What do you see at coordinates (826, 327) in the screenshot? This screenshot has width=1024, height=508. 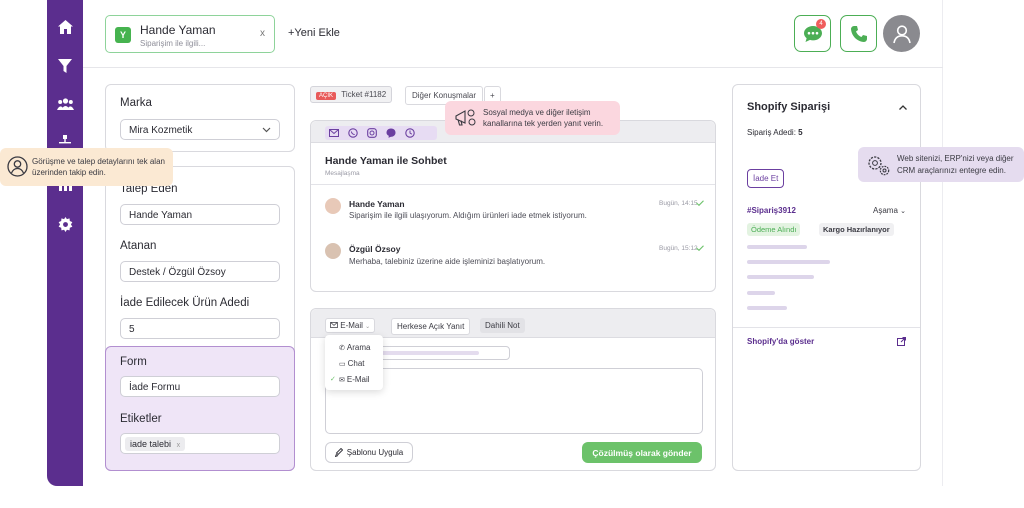 I see `divider` at bounding box center [826, 327].